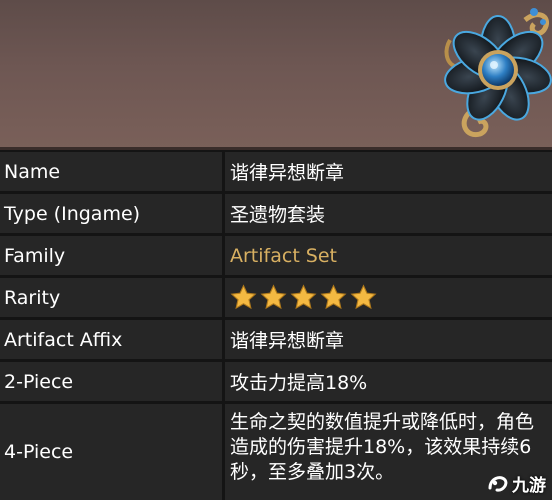 Image resolution: width=552 pixels, height=500 pixels. I want to click on watermark: 九游, so click(516, 483).